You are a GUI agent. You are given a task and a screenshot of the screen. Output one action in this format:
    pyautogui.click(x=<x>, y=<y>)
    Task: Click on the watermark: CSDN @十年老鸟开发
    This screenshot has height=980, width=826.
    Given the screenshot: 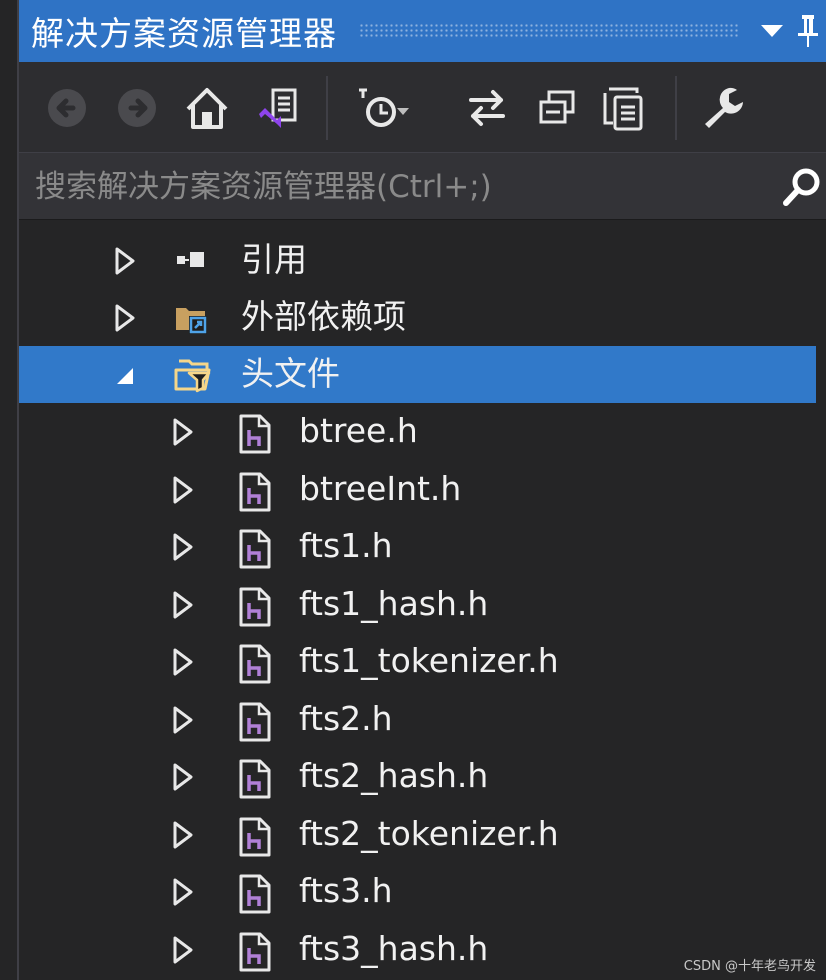 What is the action you would take?
    pyautogui.click(x=749, y=966)
    